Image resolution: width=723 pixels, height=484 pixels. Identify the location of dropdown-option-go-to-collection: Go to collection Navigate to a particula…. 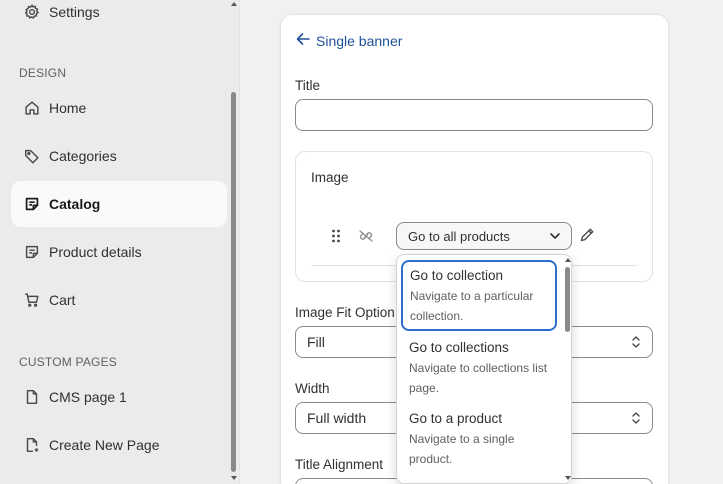
(479, 295).